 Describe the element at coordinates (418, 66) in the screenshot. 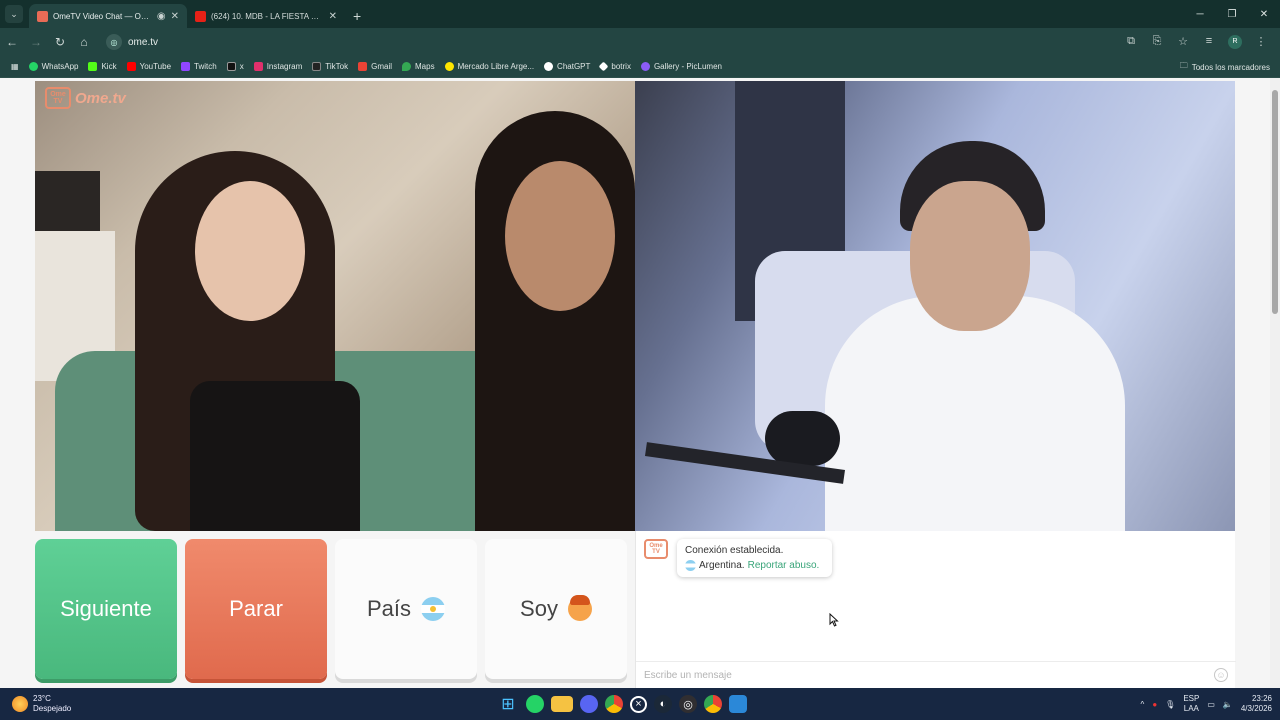

I see `bookmark-maps: Maps` at that location.